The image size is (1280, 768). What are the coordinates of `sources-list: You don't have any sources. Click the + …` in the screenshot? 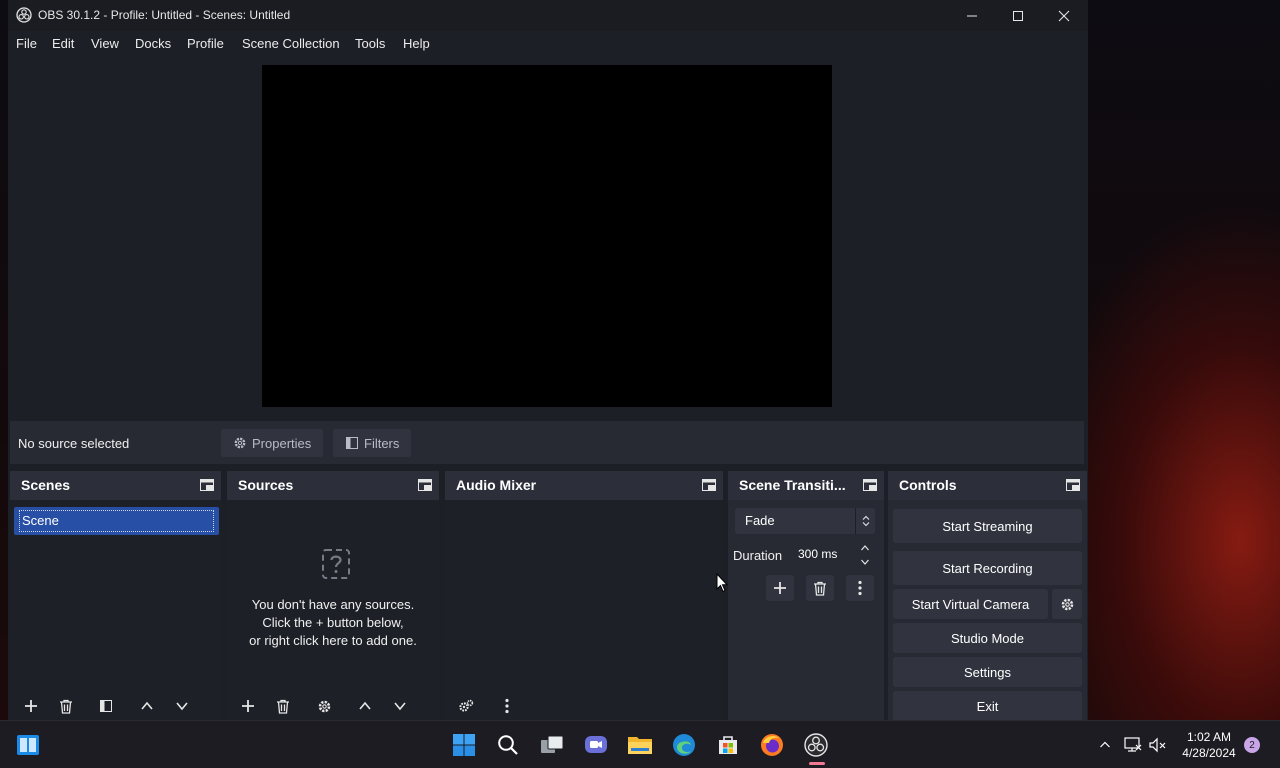 It's located at (333, 610).